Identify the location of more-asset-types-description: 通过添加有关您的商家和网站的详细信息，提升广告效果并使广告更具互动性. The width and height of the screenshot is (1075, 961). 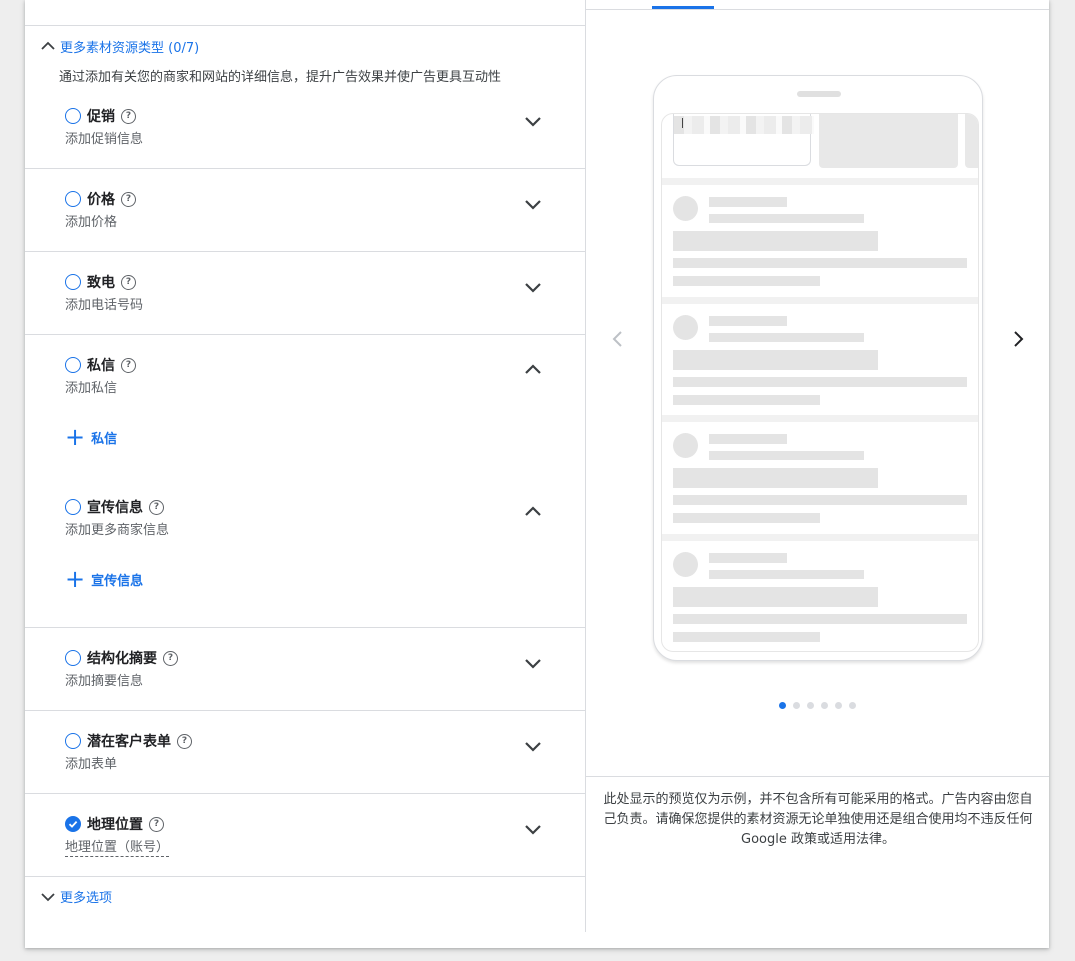
(280, 77).